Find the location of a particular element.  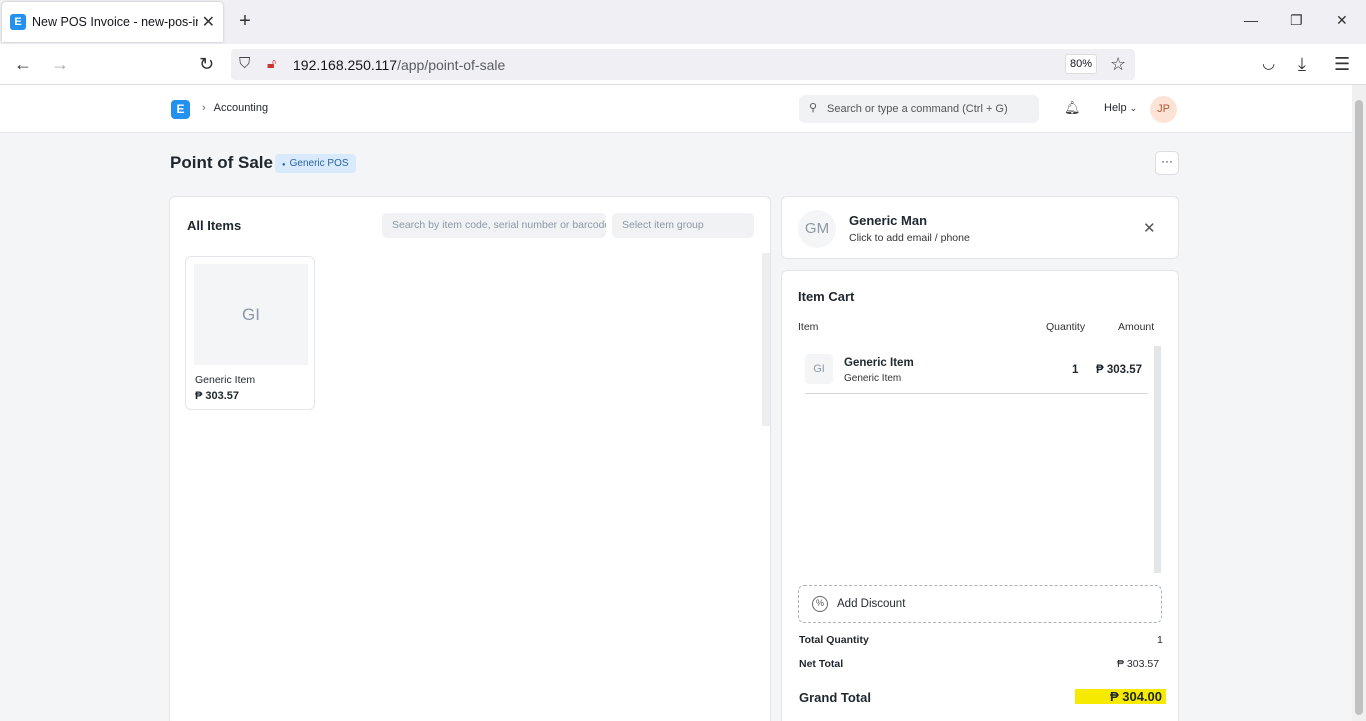

download-icon: ⤓ is located at coordinates (1302, 64).